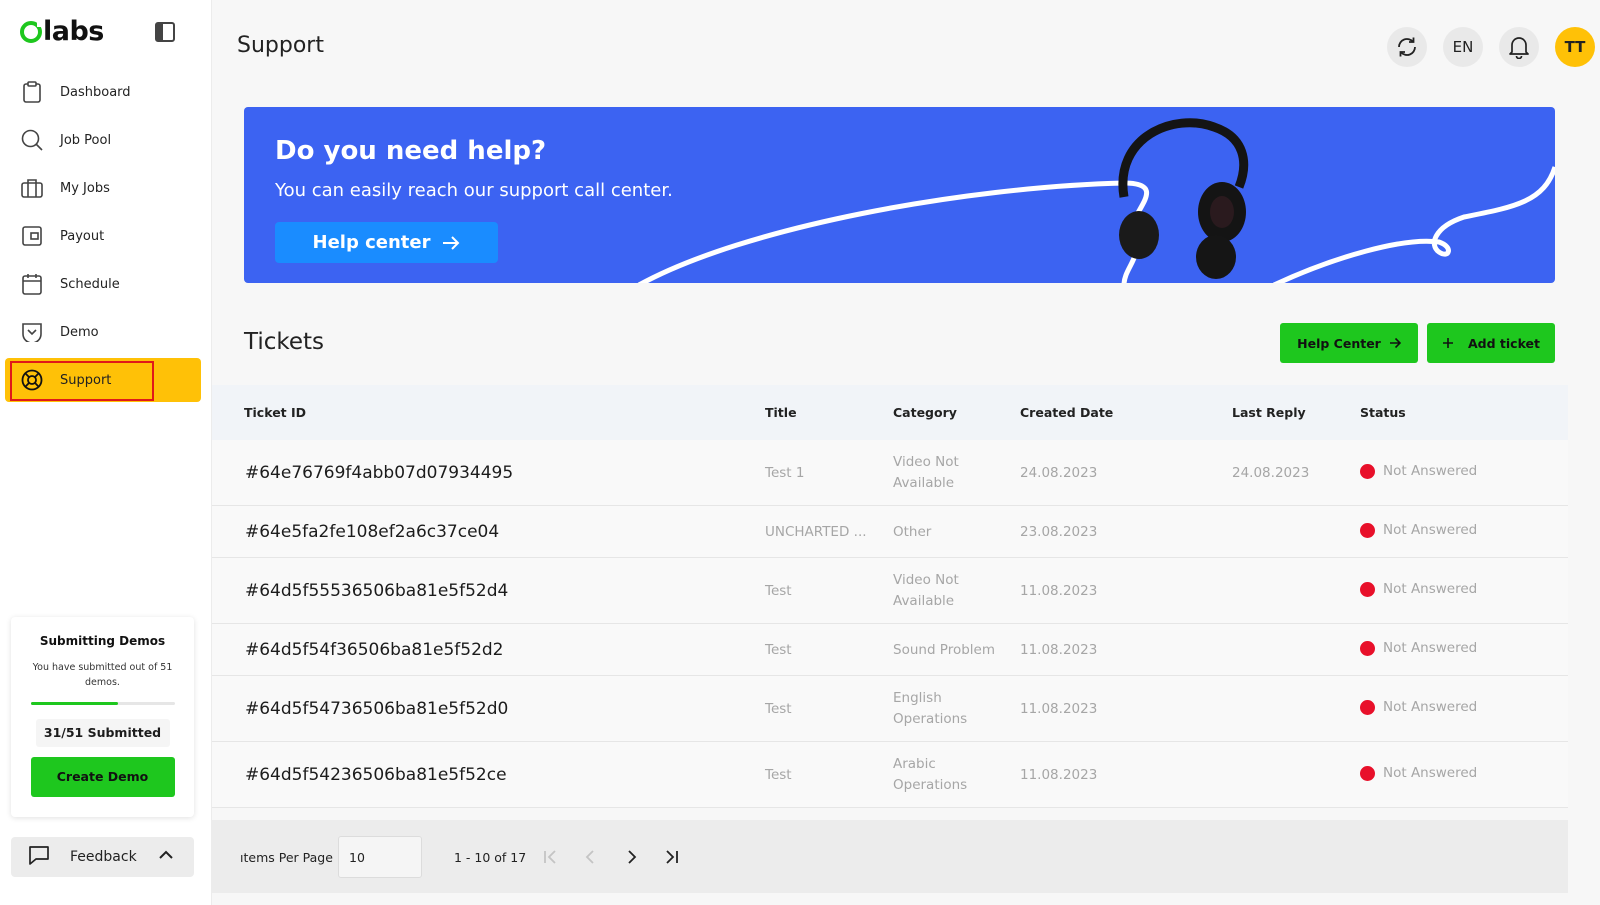  Describe the element at coordinates (165, 32) in the screenshot. I see `sidebar-toggle-icon` at that location.